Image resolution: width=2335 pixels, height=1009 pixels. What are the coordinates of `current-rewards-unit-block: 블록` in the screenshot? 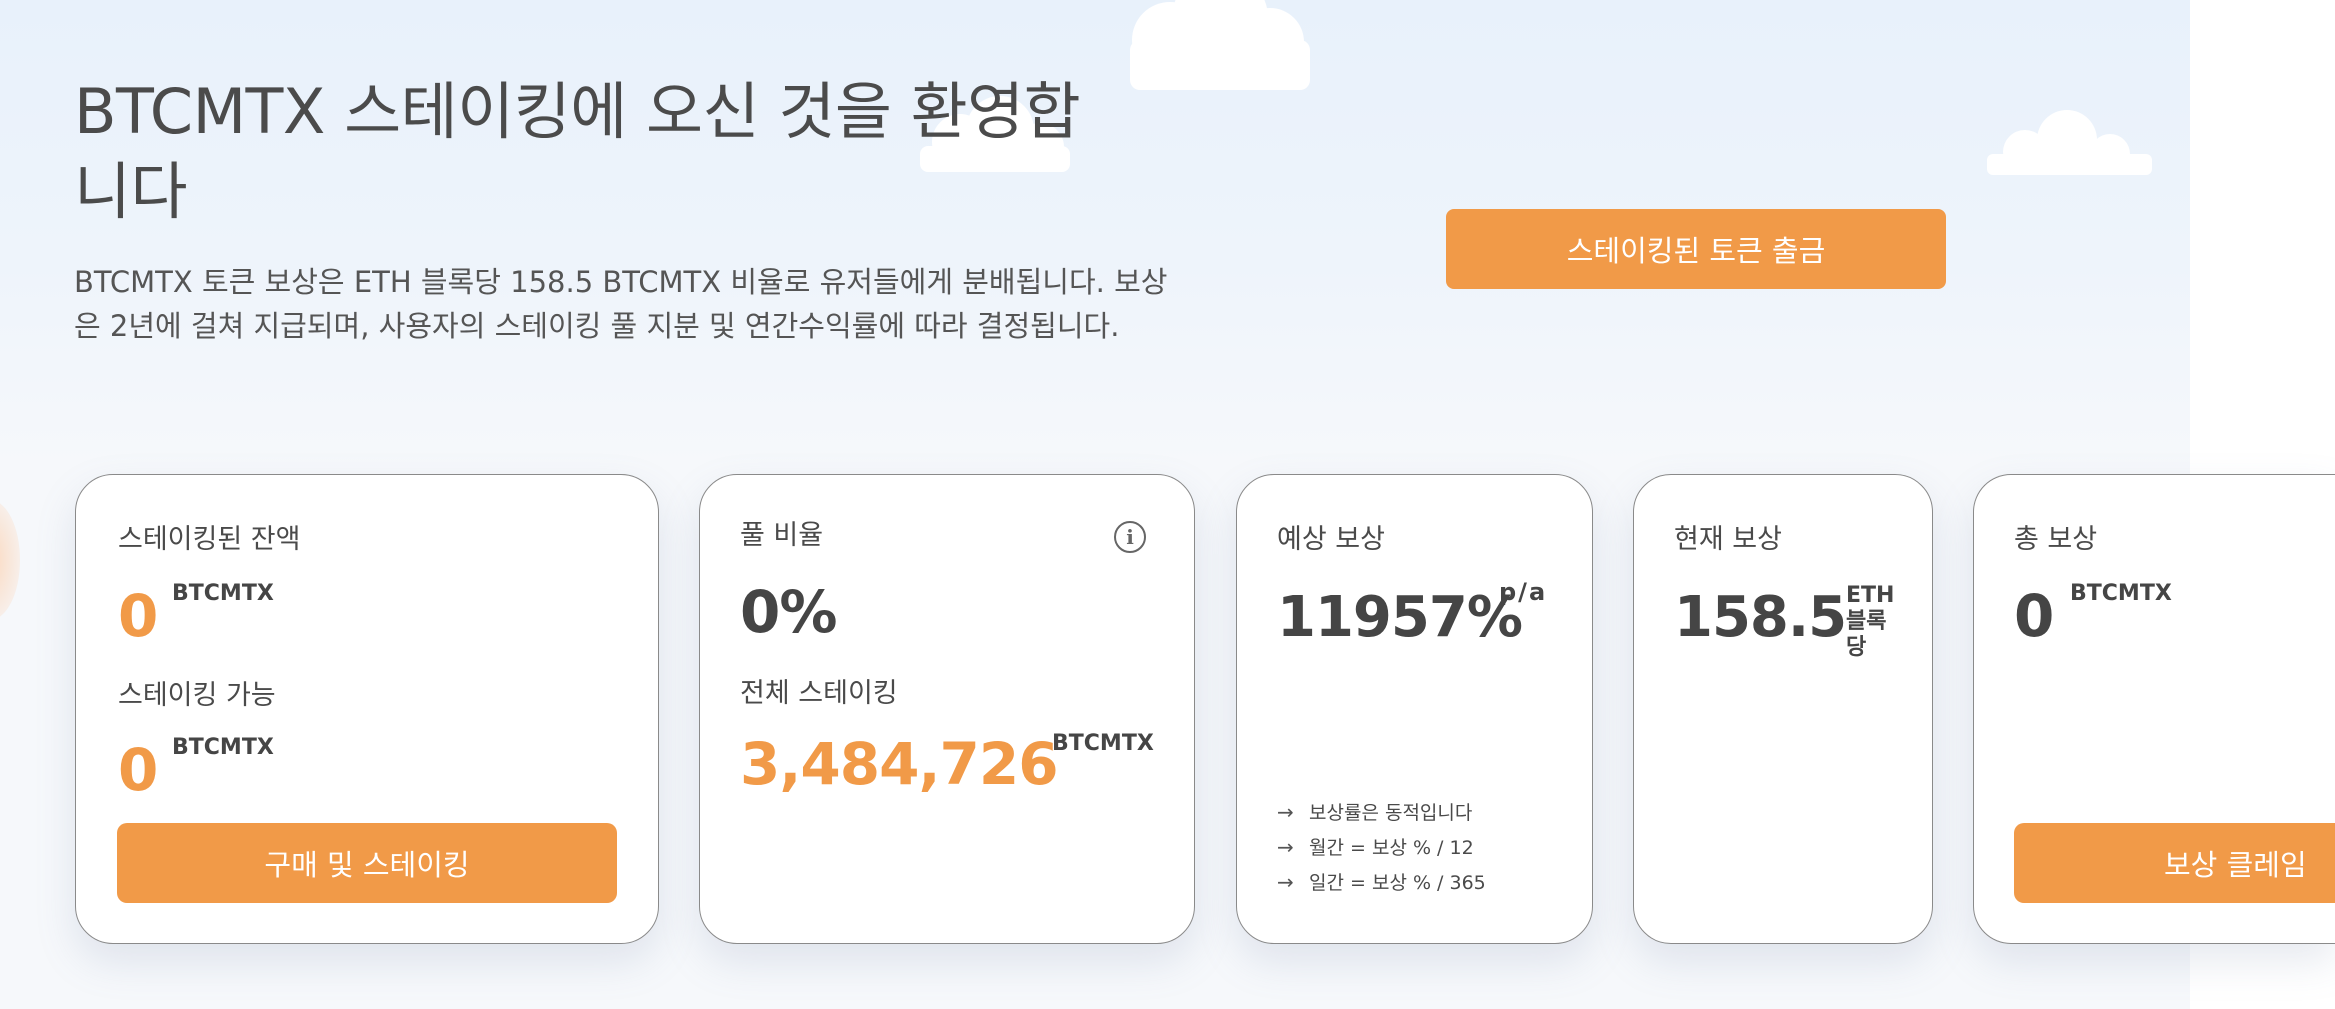 It's located at (1866, 621).